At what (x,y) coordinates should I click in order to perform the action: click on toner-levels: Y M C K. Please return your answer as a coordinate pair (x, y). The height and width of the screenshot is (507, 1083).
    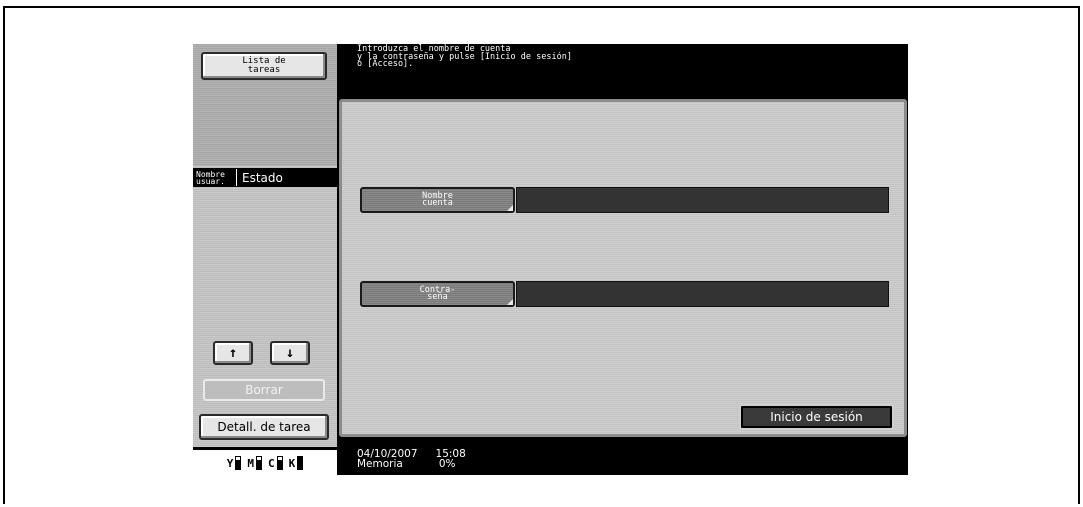
    Looking at the image, I should click on (265, 461).